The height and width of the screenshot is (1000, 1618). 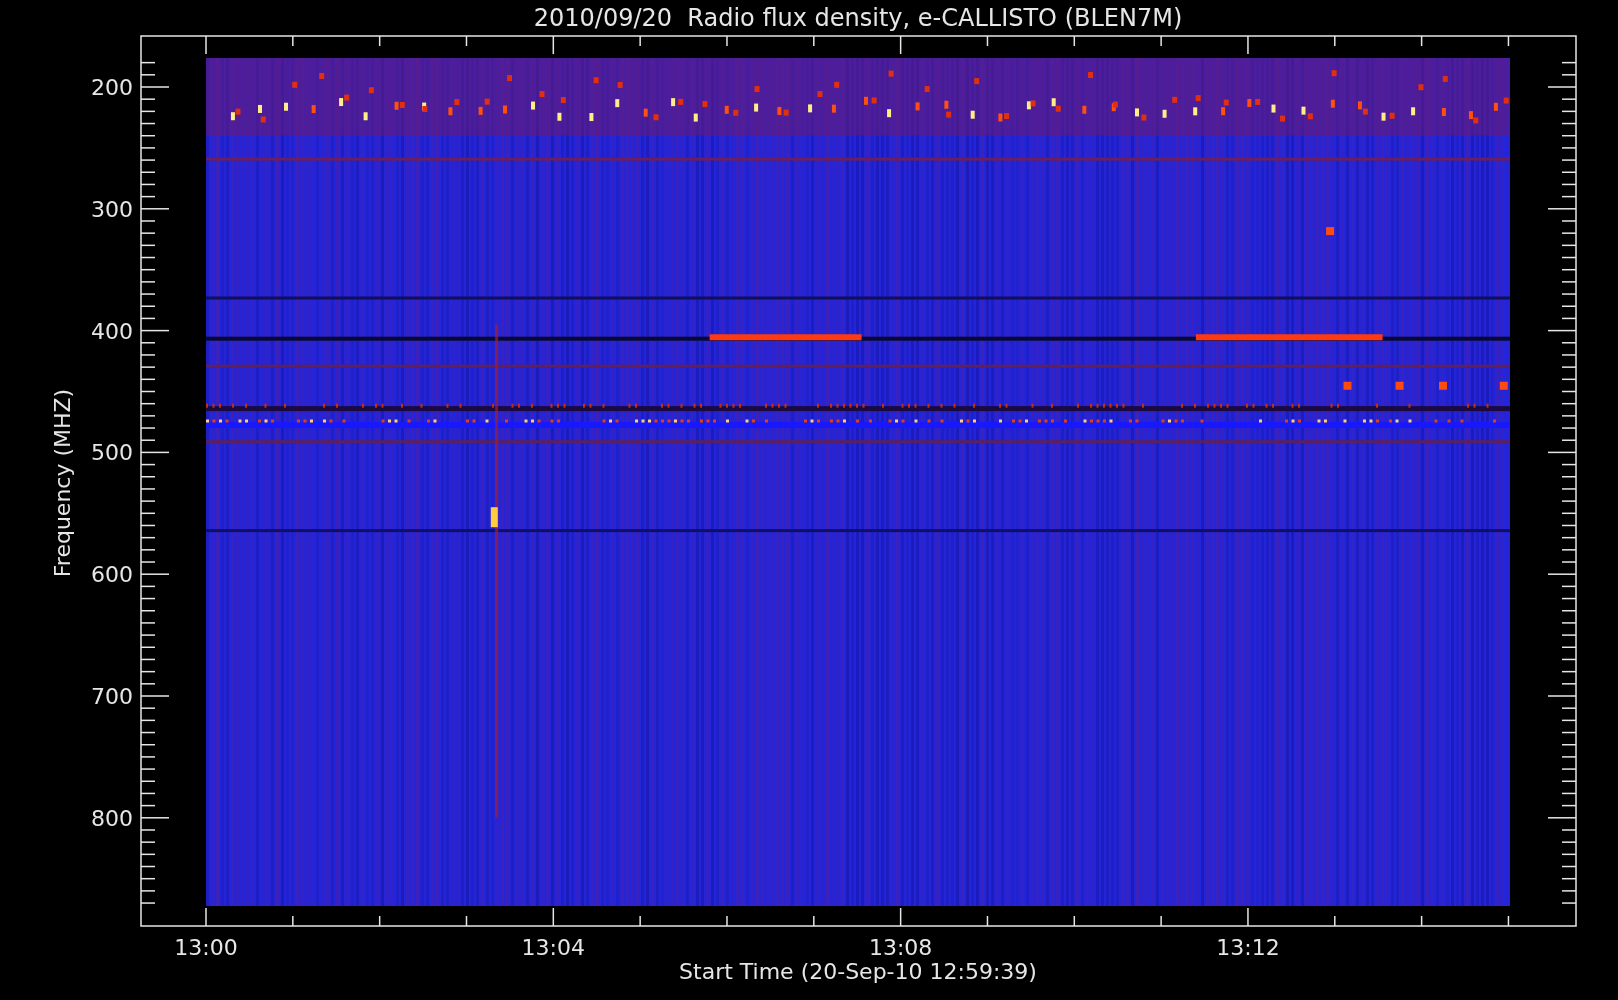 I want to click on x-tick-label: 13:12, so click(x=1248, y=947).